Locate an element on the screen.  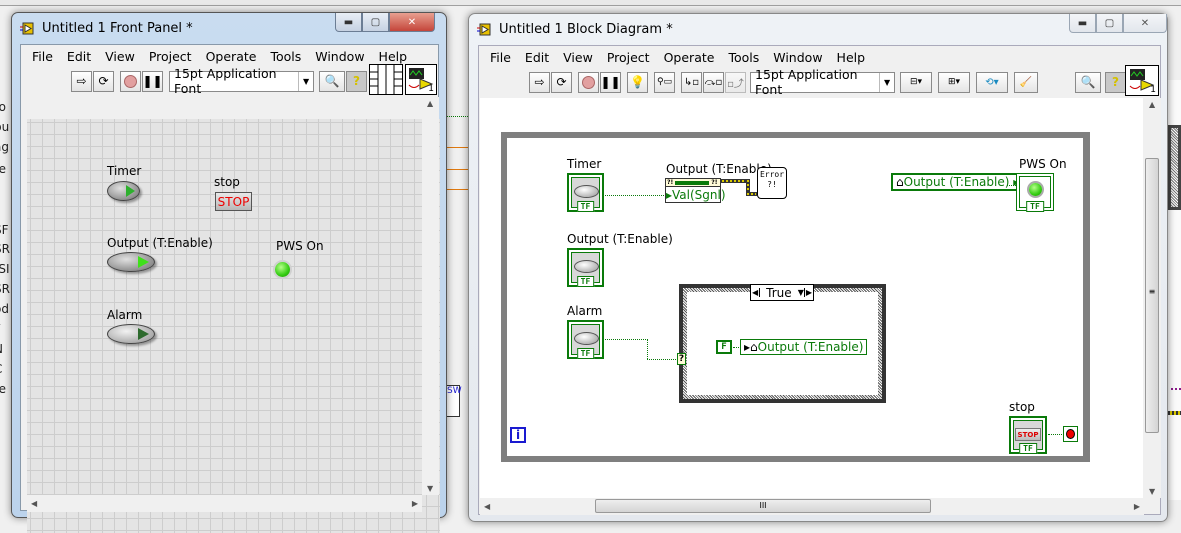
error-wire is located at coordinates (751, 194).